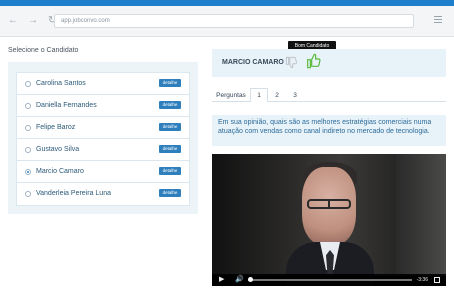 The height and width of the screenshot is (295, 454). I want to click on candidate-name: Carolina Santos, so click(61, 83).